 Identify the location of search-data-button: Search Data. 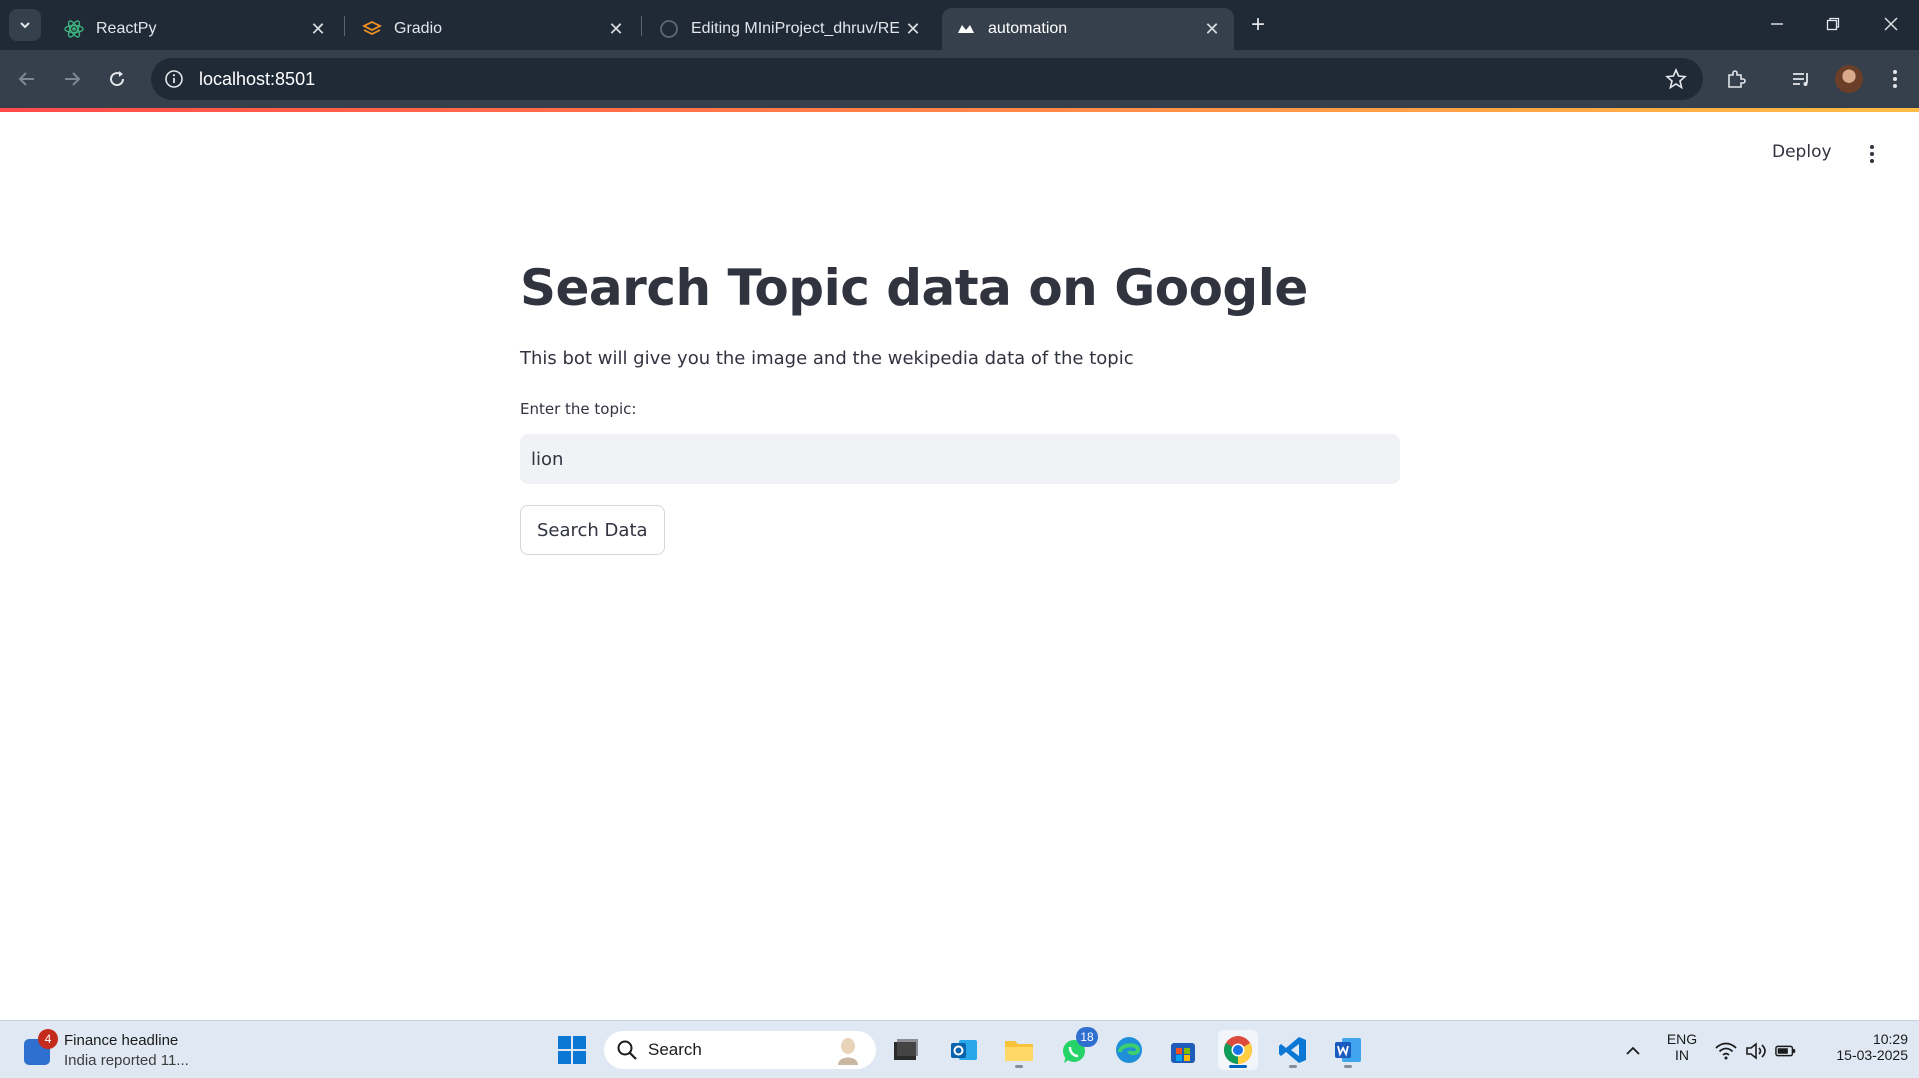
(592, 530).